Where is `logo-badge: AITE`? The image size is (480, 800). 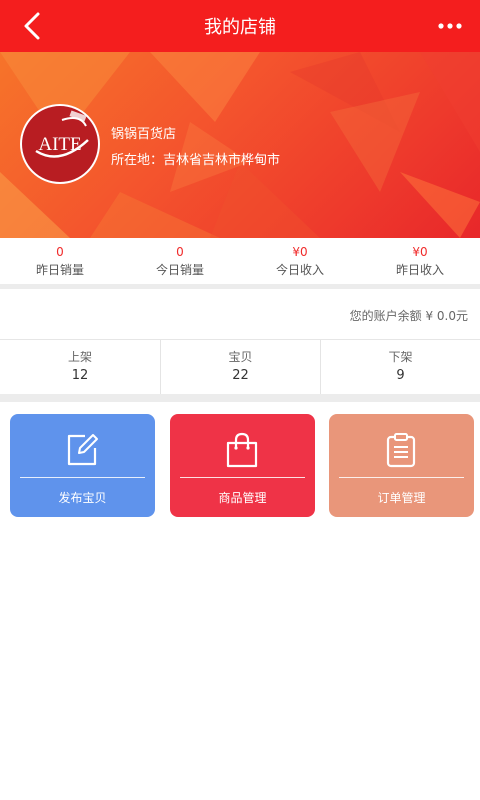
logo-badge: AITE is located at coordinates (60, 144).